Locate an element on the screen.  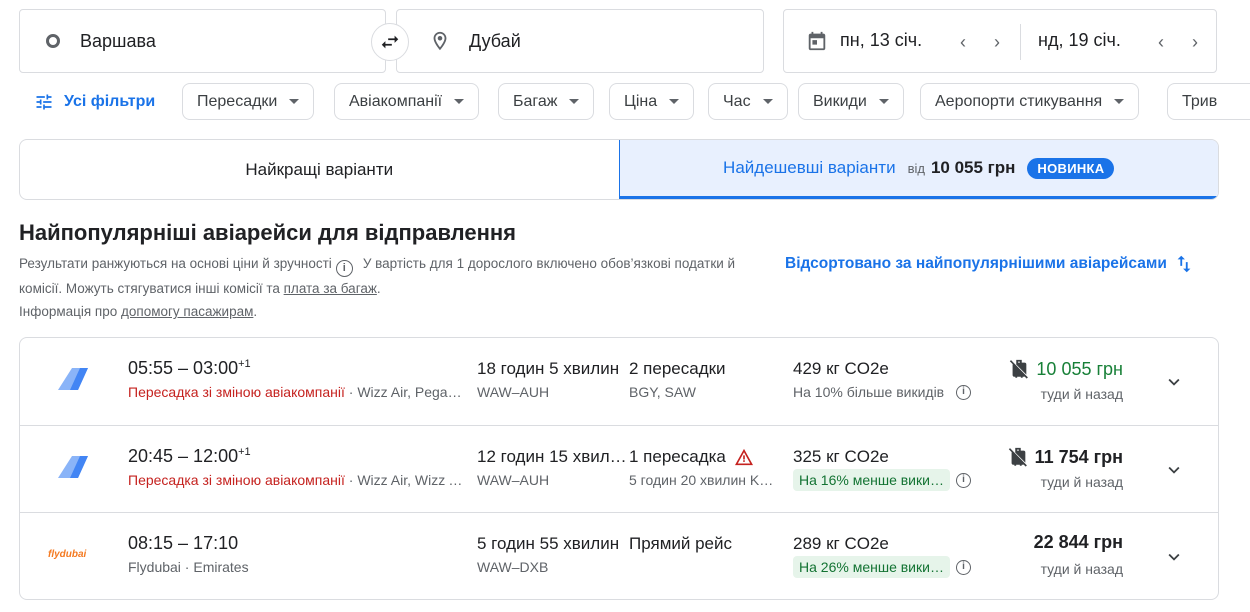
airline-names: · Wizz Air, Pegasus is located at coordinates (406, 392).